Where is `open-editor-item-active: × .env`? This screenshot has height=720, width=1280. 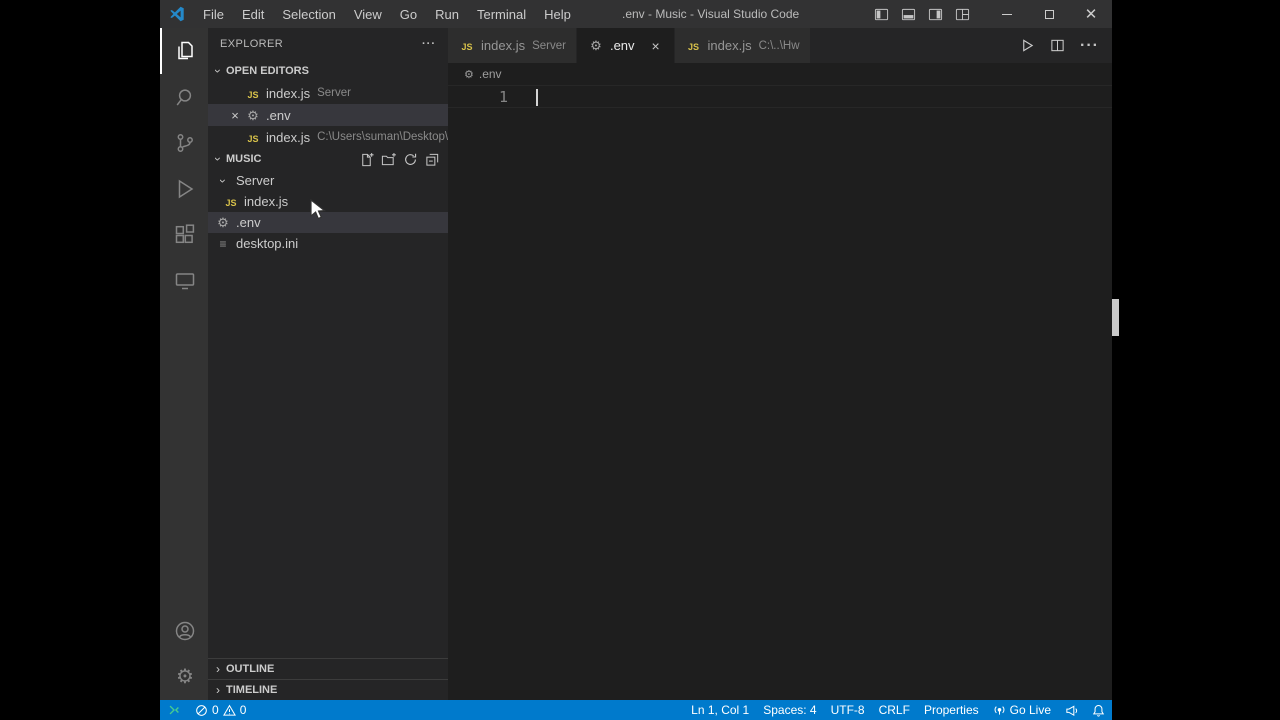 open-editor-item-active: × .env is located at coordinates (328, 115).